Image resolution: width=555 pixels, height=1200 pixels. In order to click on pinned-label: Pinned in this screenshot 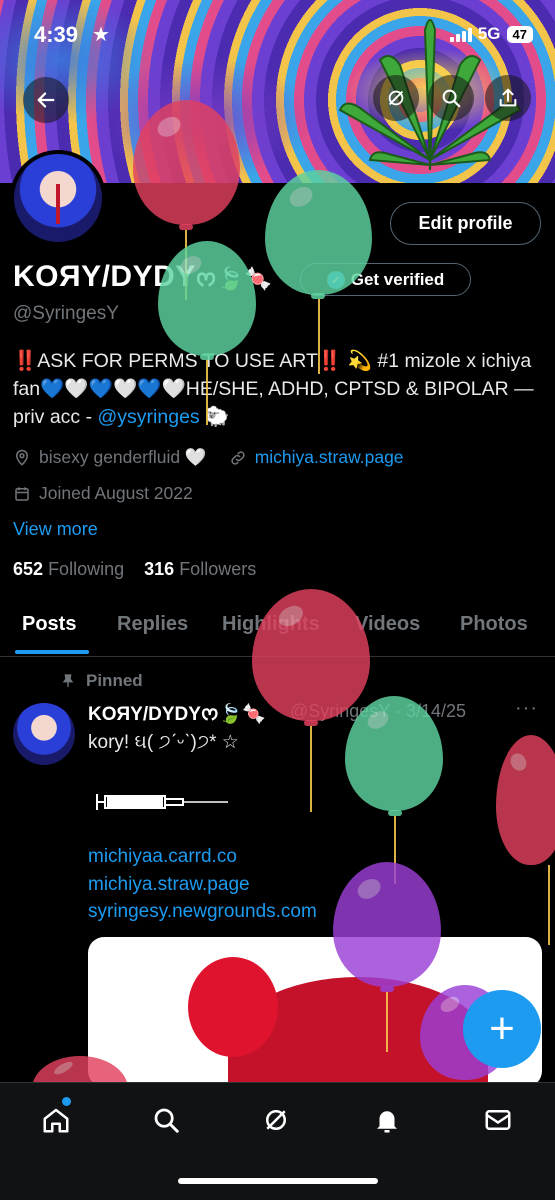, I will do `click(114, 680)`.